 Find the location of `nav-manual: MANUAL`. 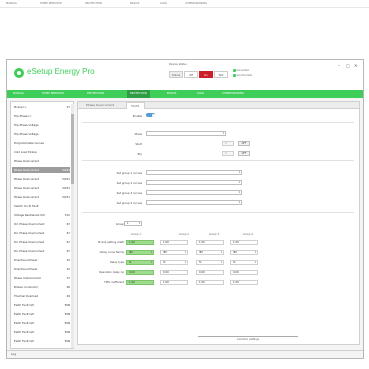

nav-manual: MANUAL is located at coordinates (18, 93).